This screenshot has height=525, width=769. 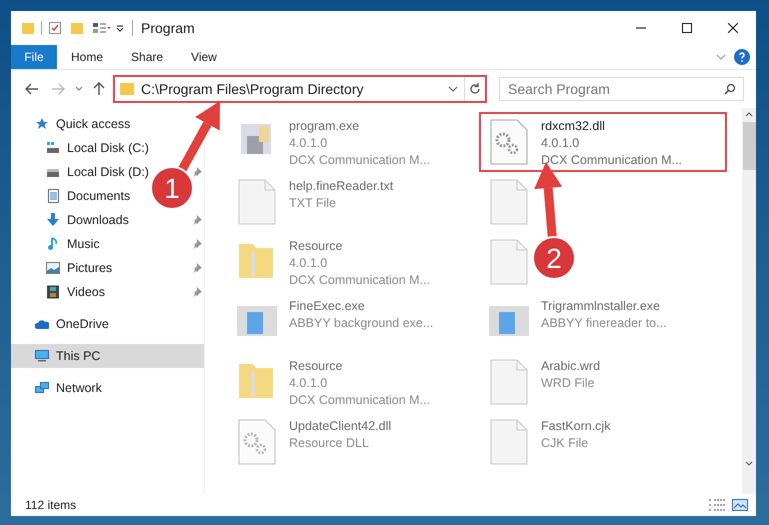 I want to click on sidebar-item: Music, so click(x=57, y=244).